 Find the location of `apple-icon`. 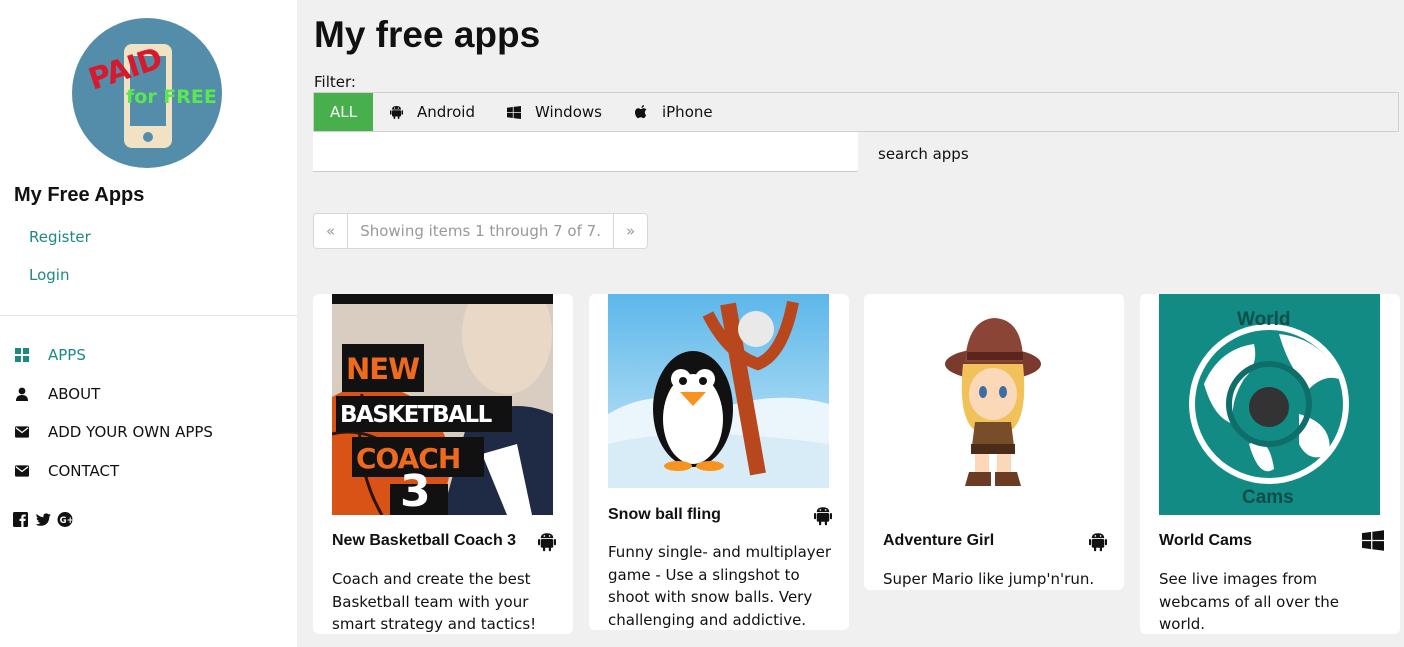

apple-icon is located at coordinates (641, 112).